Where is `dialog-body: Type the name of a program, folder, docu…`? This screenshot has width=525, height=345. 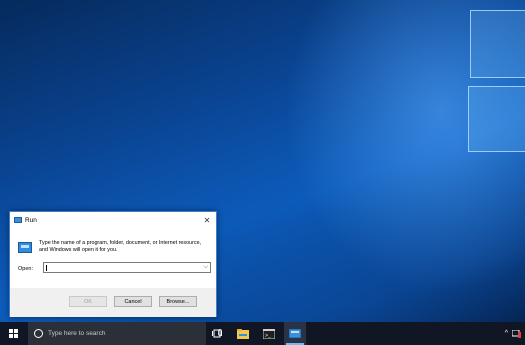
dialog-body: Type the name of a program, folder, docu… is located at coordinates (113, 258).